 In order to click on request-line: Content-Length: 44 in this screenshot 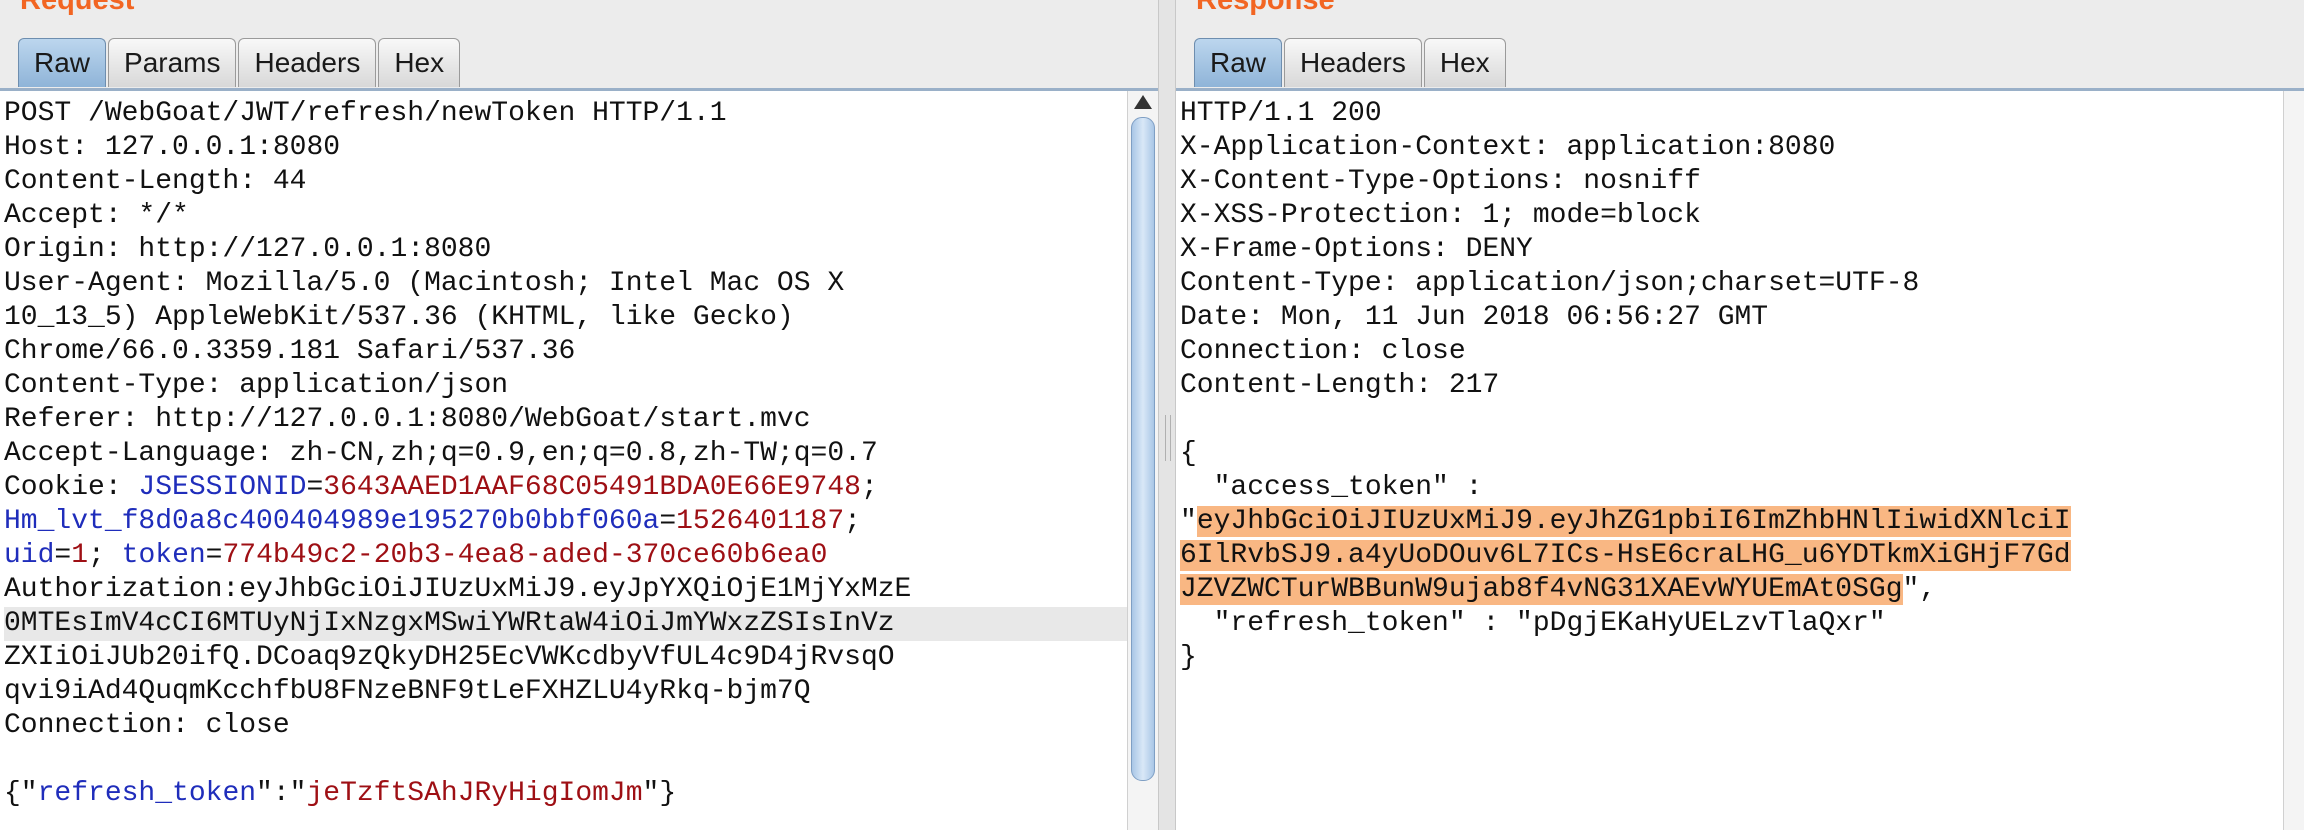, I will do `click(155, 181)`.